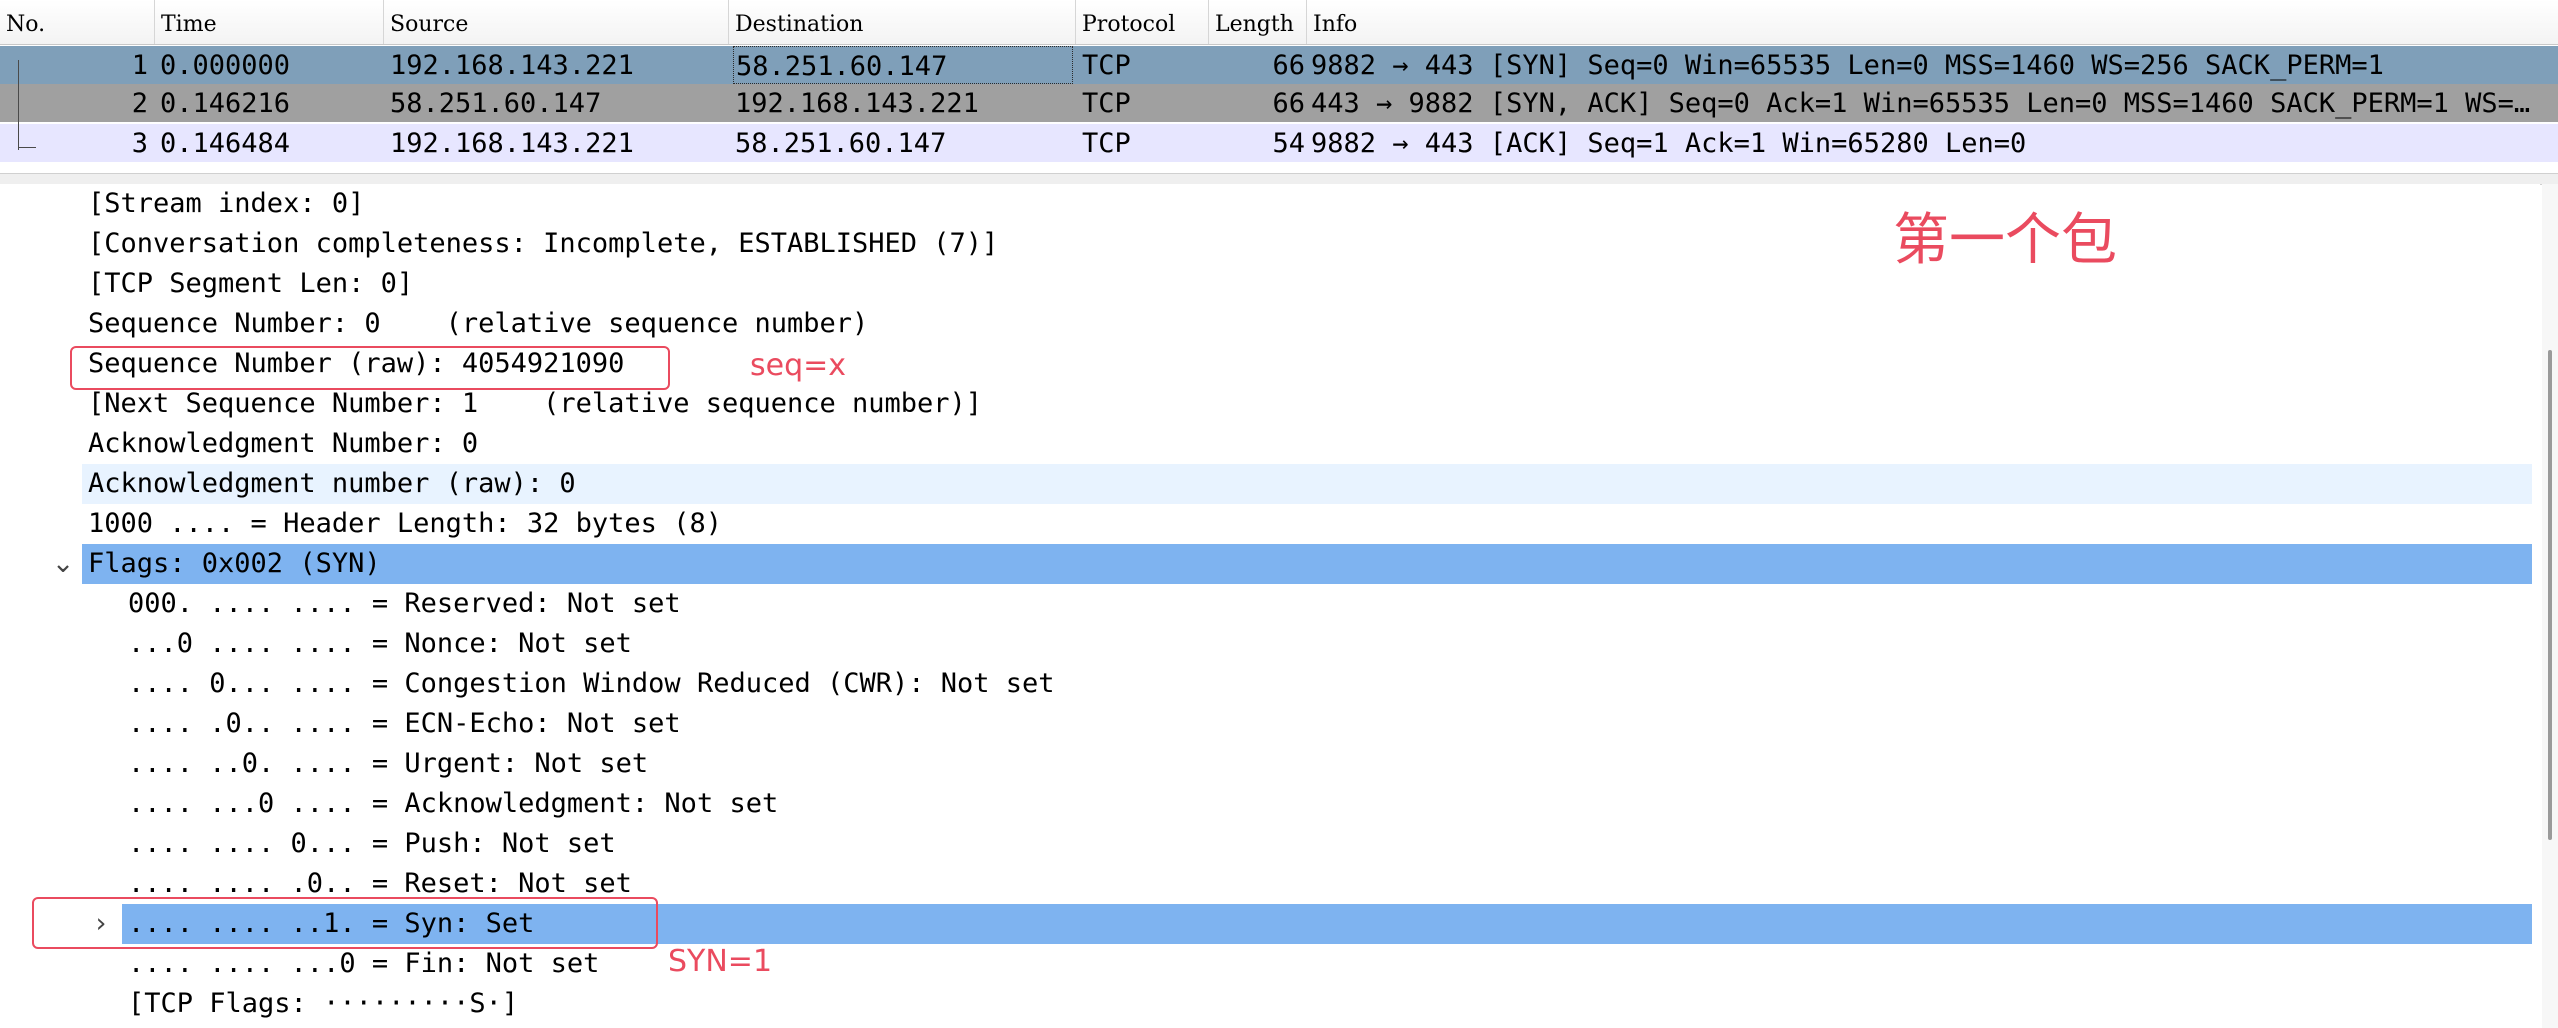  I want to click on detail-row: .... .... ...0 = Fin: Not set, so click(1270, 964).